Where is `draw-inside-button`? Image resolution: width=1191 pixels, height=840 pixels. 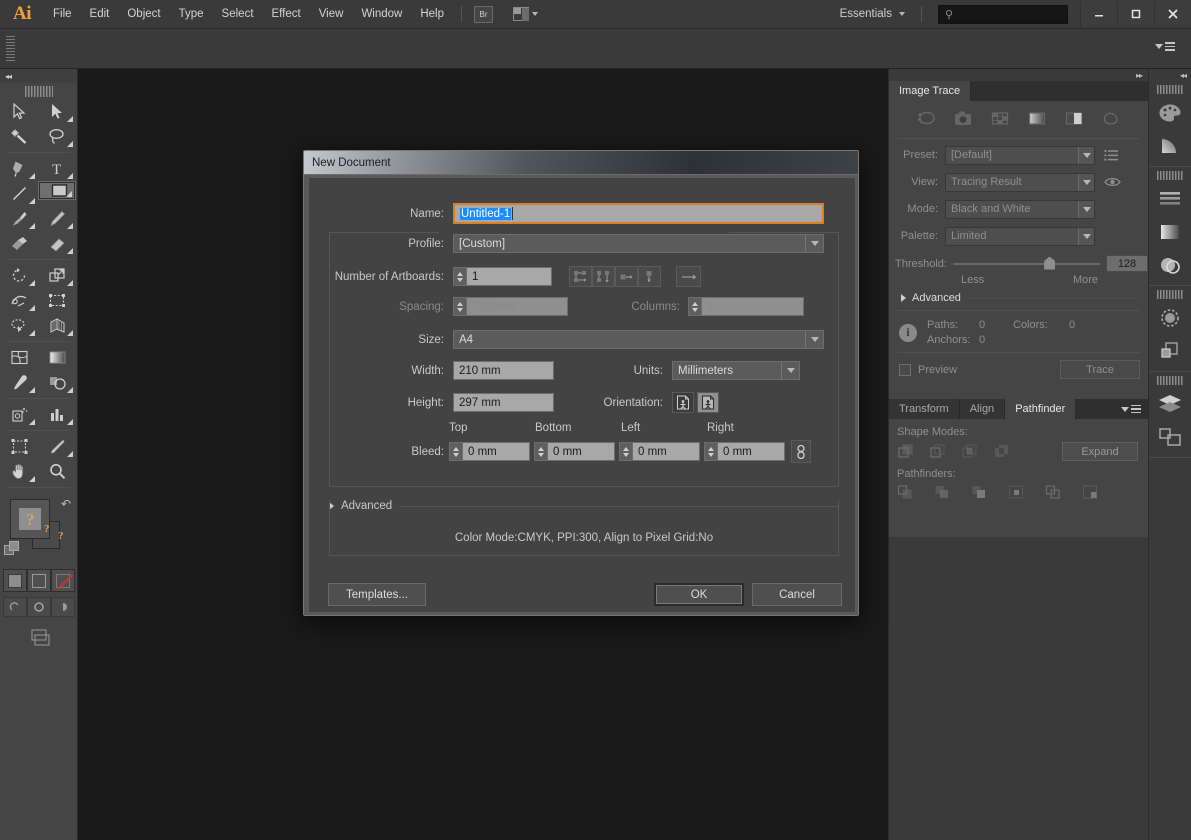
draw-inside-button is located at coordinates (62, 607).